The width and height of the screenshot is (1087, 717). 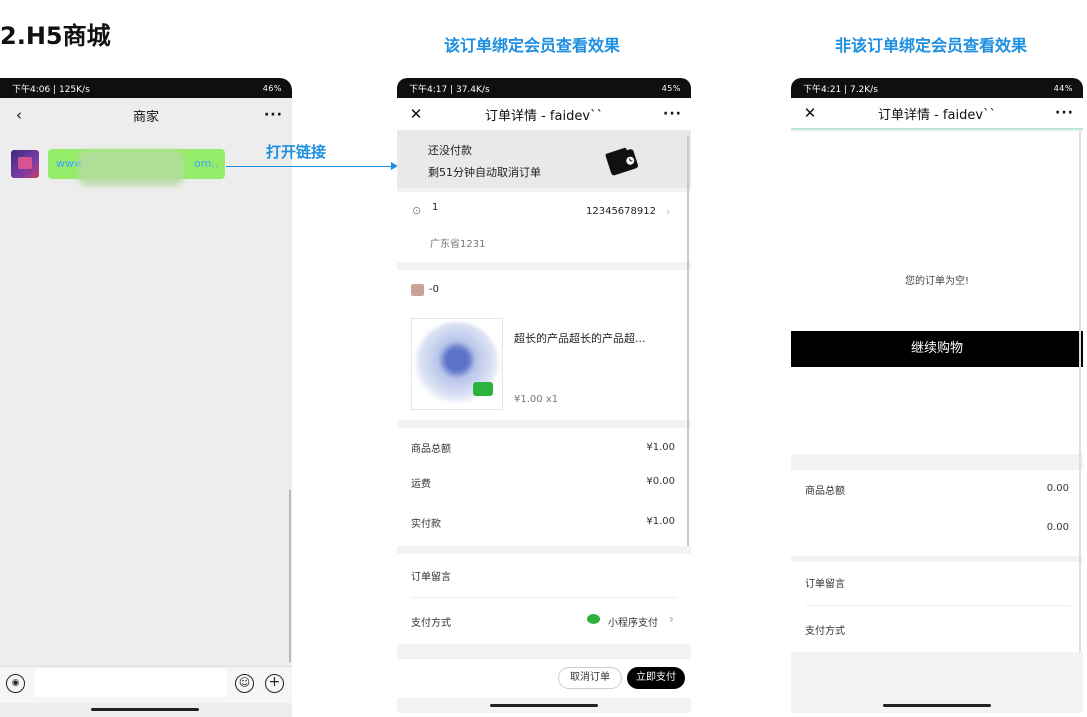 I want to click on status-bar: 下午4:17 | 37.4K/s 45%, so click(x=544, y=88).